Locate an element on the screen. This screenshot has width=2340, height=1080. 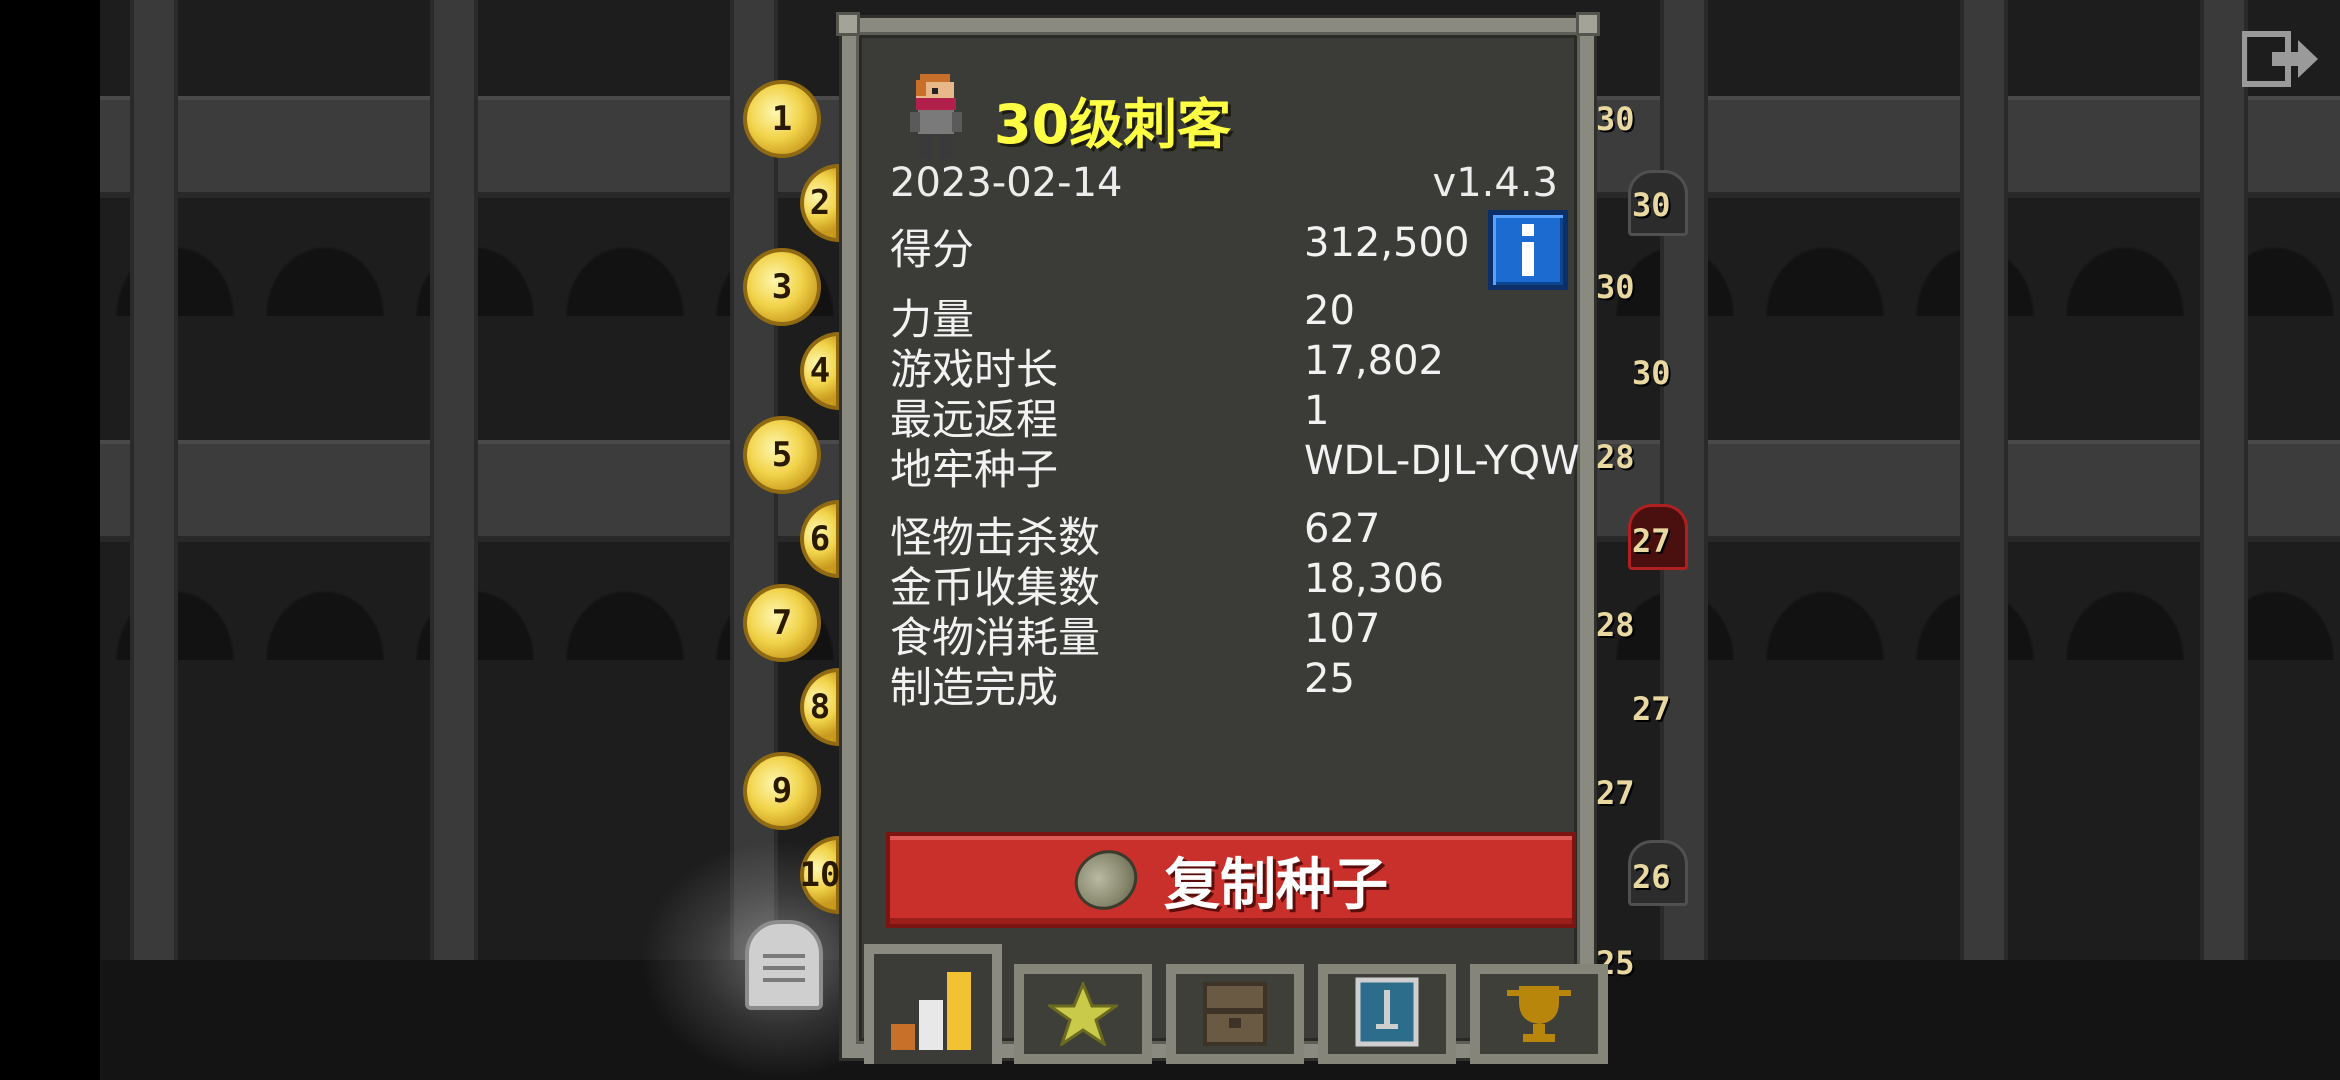
tab-achievements is located at coordinates (1539, 1014).